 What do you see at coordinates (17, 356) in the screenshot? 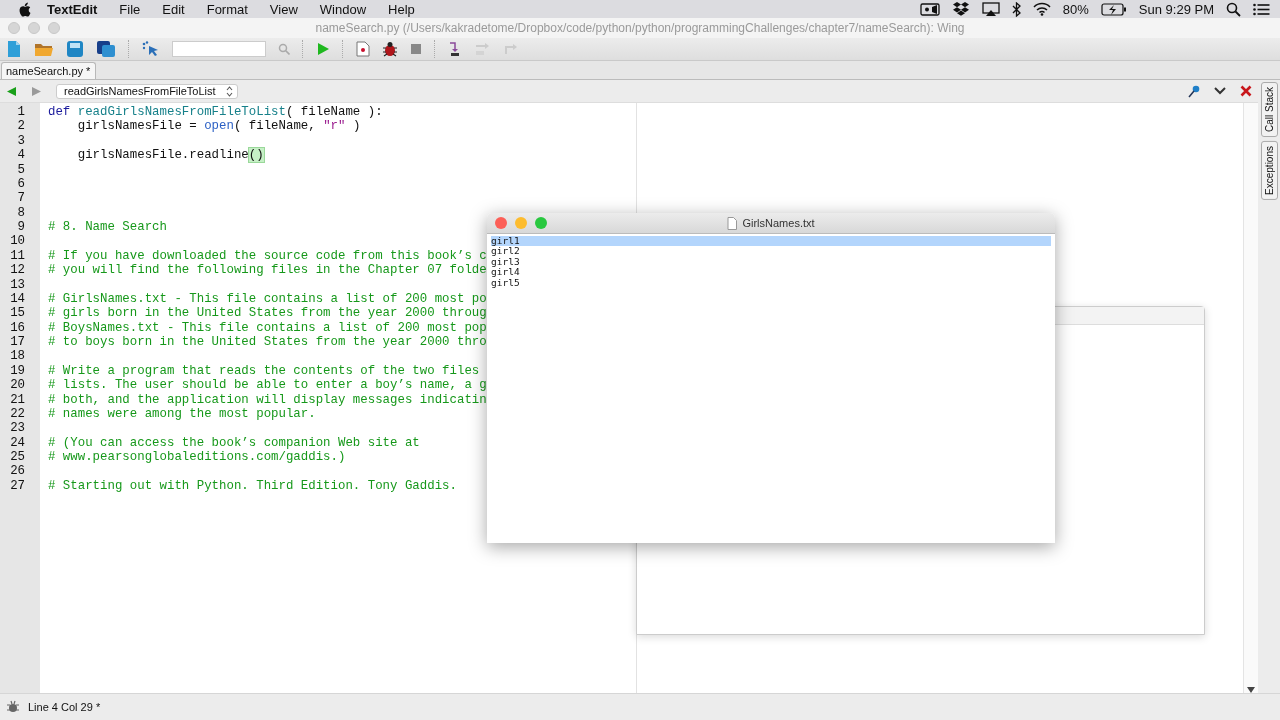
I see `line-number: 18` at bounding box center [17, 356].